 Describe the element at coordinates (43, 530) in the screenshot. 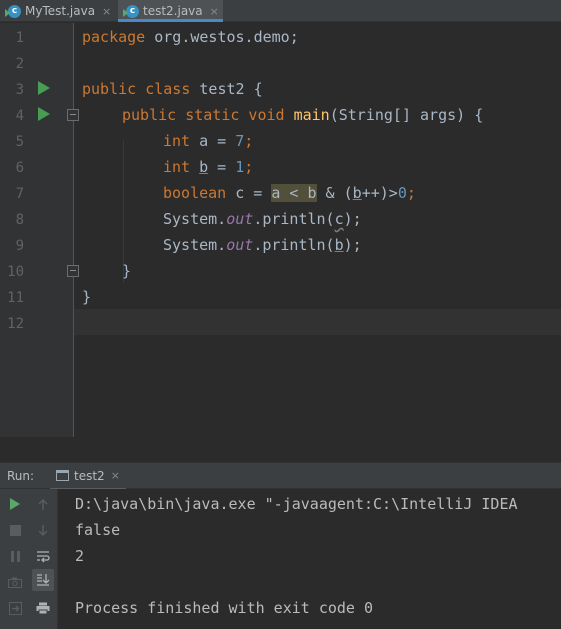

I see `down-arrow-icon` at that location.